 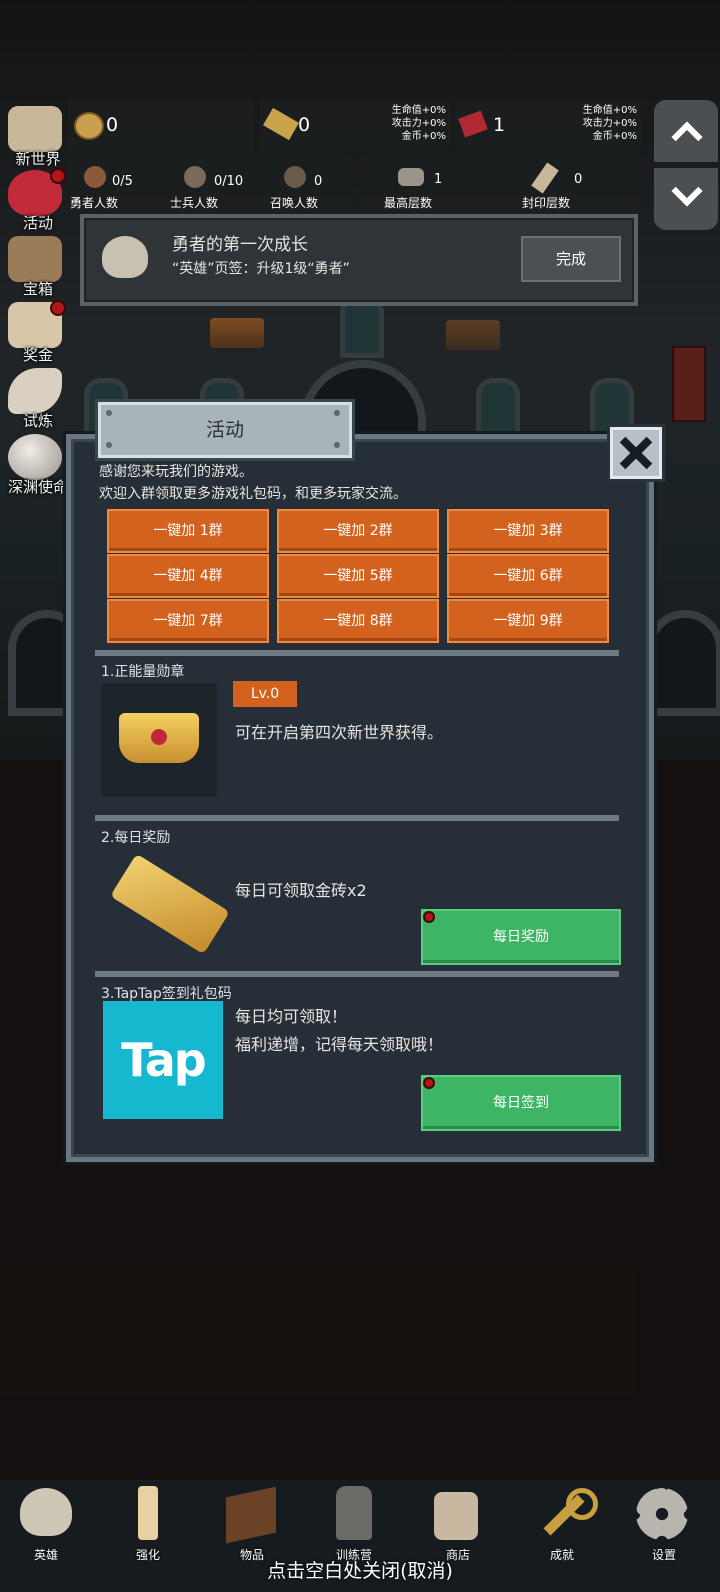 I want to click on summon-count: 0, so click(x=318, y=181).